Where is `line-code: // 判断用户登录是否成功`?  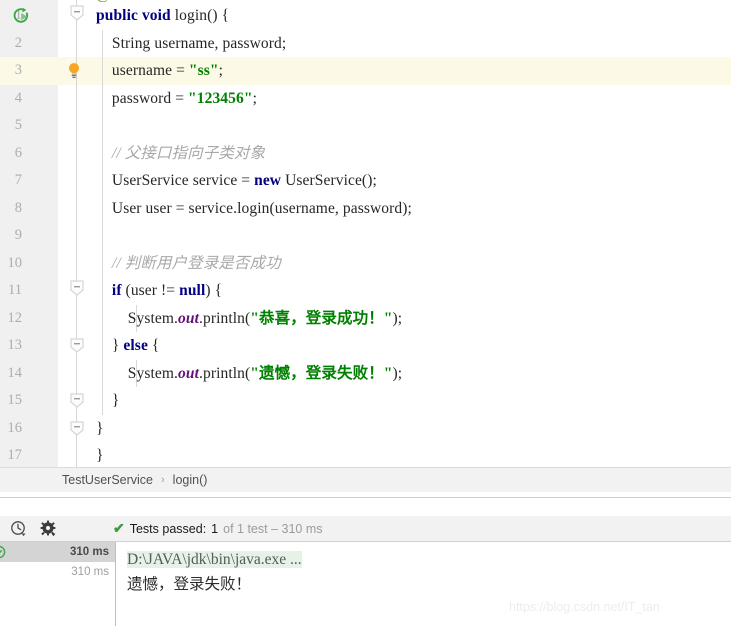 line-code: // 判断用户登录是否成功 is located at coordinates (196, 263).